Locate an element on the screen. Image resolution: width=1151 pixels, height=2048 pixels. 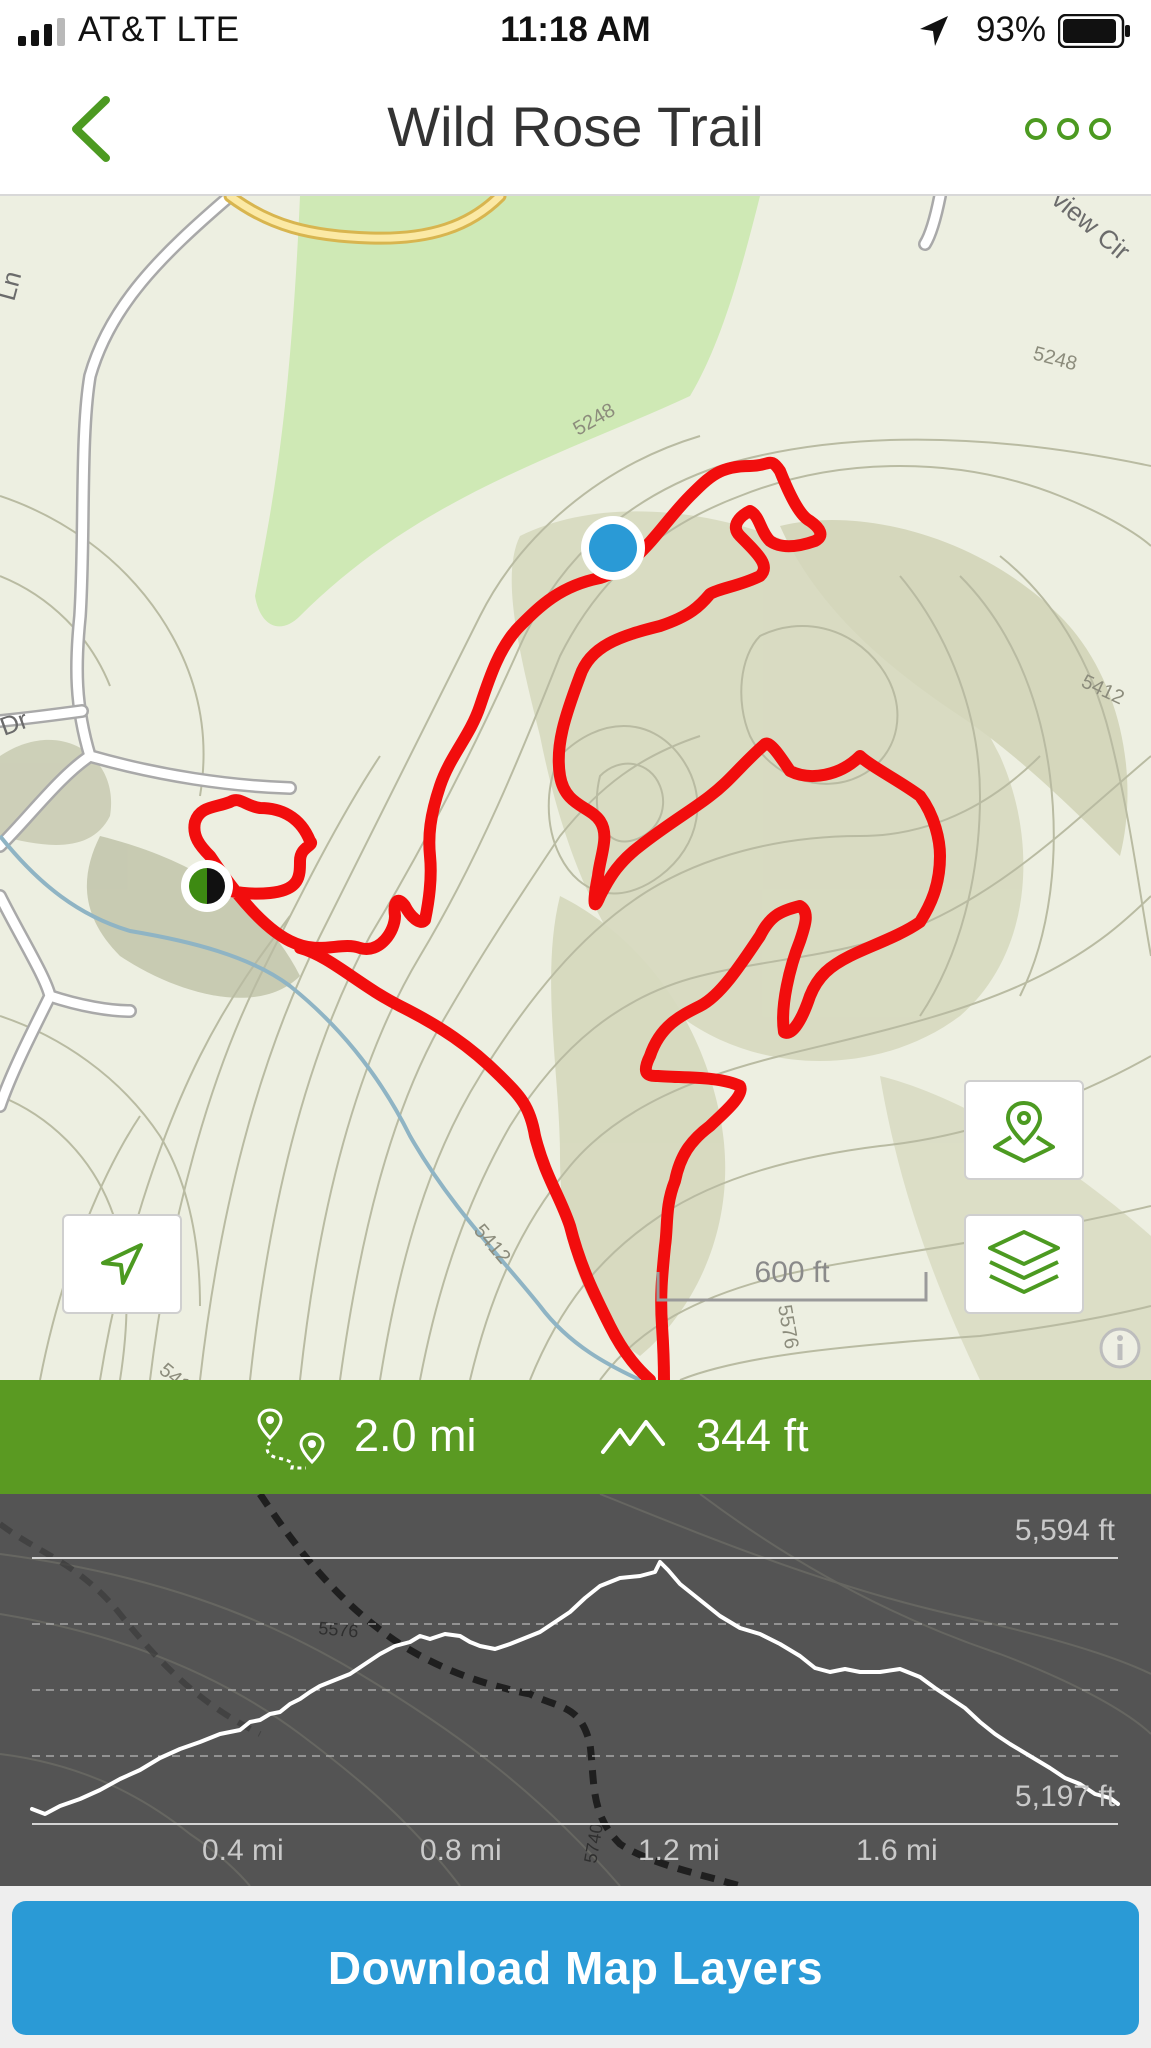
route-icon is located at coordinates (291, 1439).